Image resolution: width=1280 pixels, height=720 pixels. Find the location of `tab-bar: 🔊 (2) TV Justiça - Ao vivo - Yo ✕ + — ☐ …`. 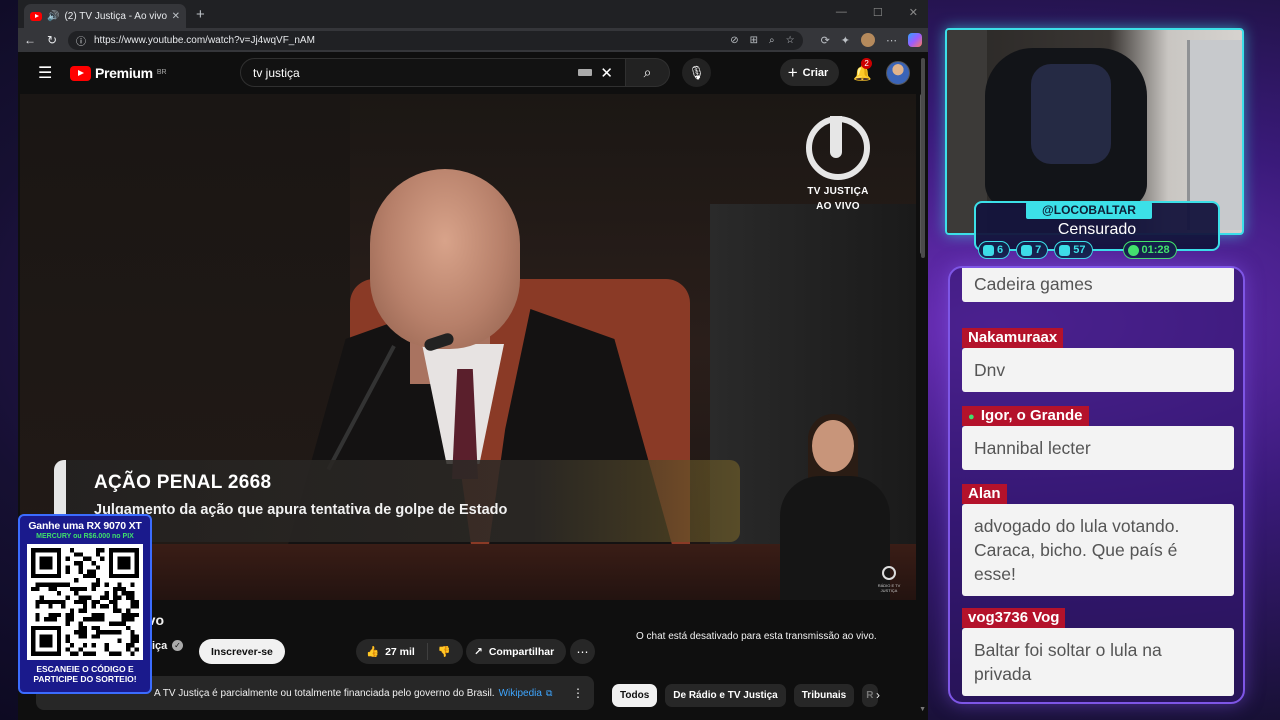

tab-bar: 🔊 (2) TV Justiça - Ao vivo - Yo ✕ + — ☐ … is located at coordinates (473, 14).